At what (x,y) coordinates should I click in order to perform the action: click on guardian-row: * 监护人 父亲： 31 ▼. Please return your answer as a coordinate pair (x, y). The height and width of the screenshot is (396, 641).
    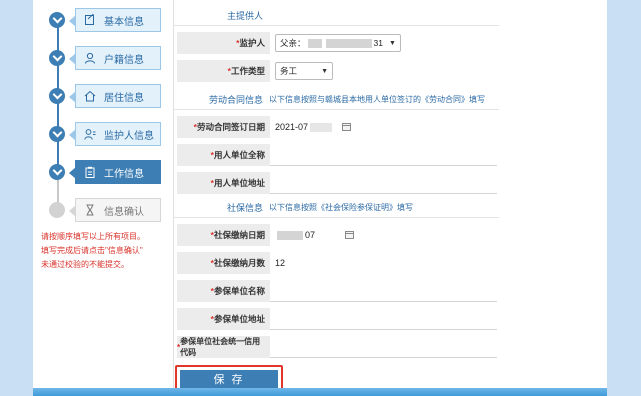
    Looking at the image, I should click on (337, 43).